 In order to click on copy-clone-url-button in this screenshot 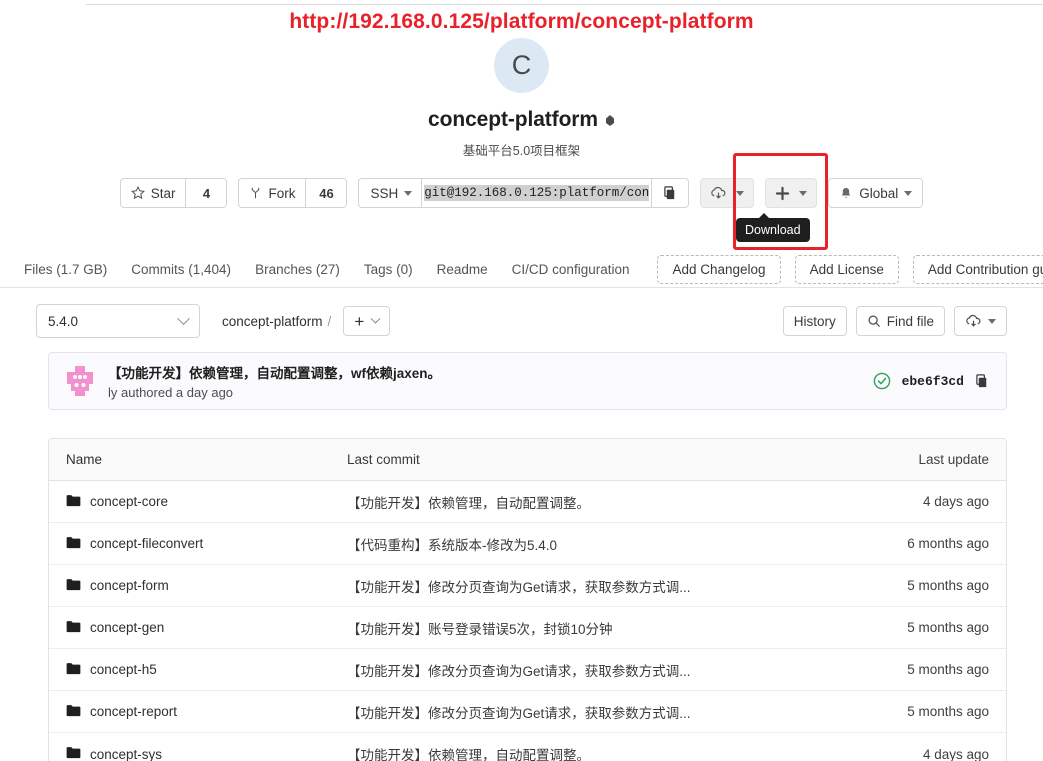, I will do `click(670, 193)`.